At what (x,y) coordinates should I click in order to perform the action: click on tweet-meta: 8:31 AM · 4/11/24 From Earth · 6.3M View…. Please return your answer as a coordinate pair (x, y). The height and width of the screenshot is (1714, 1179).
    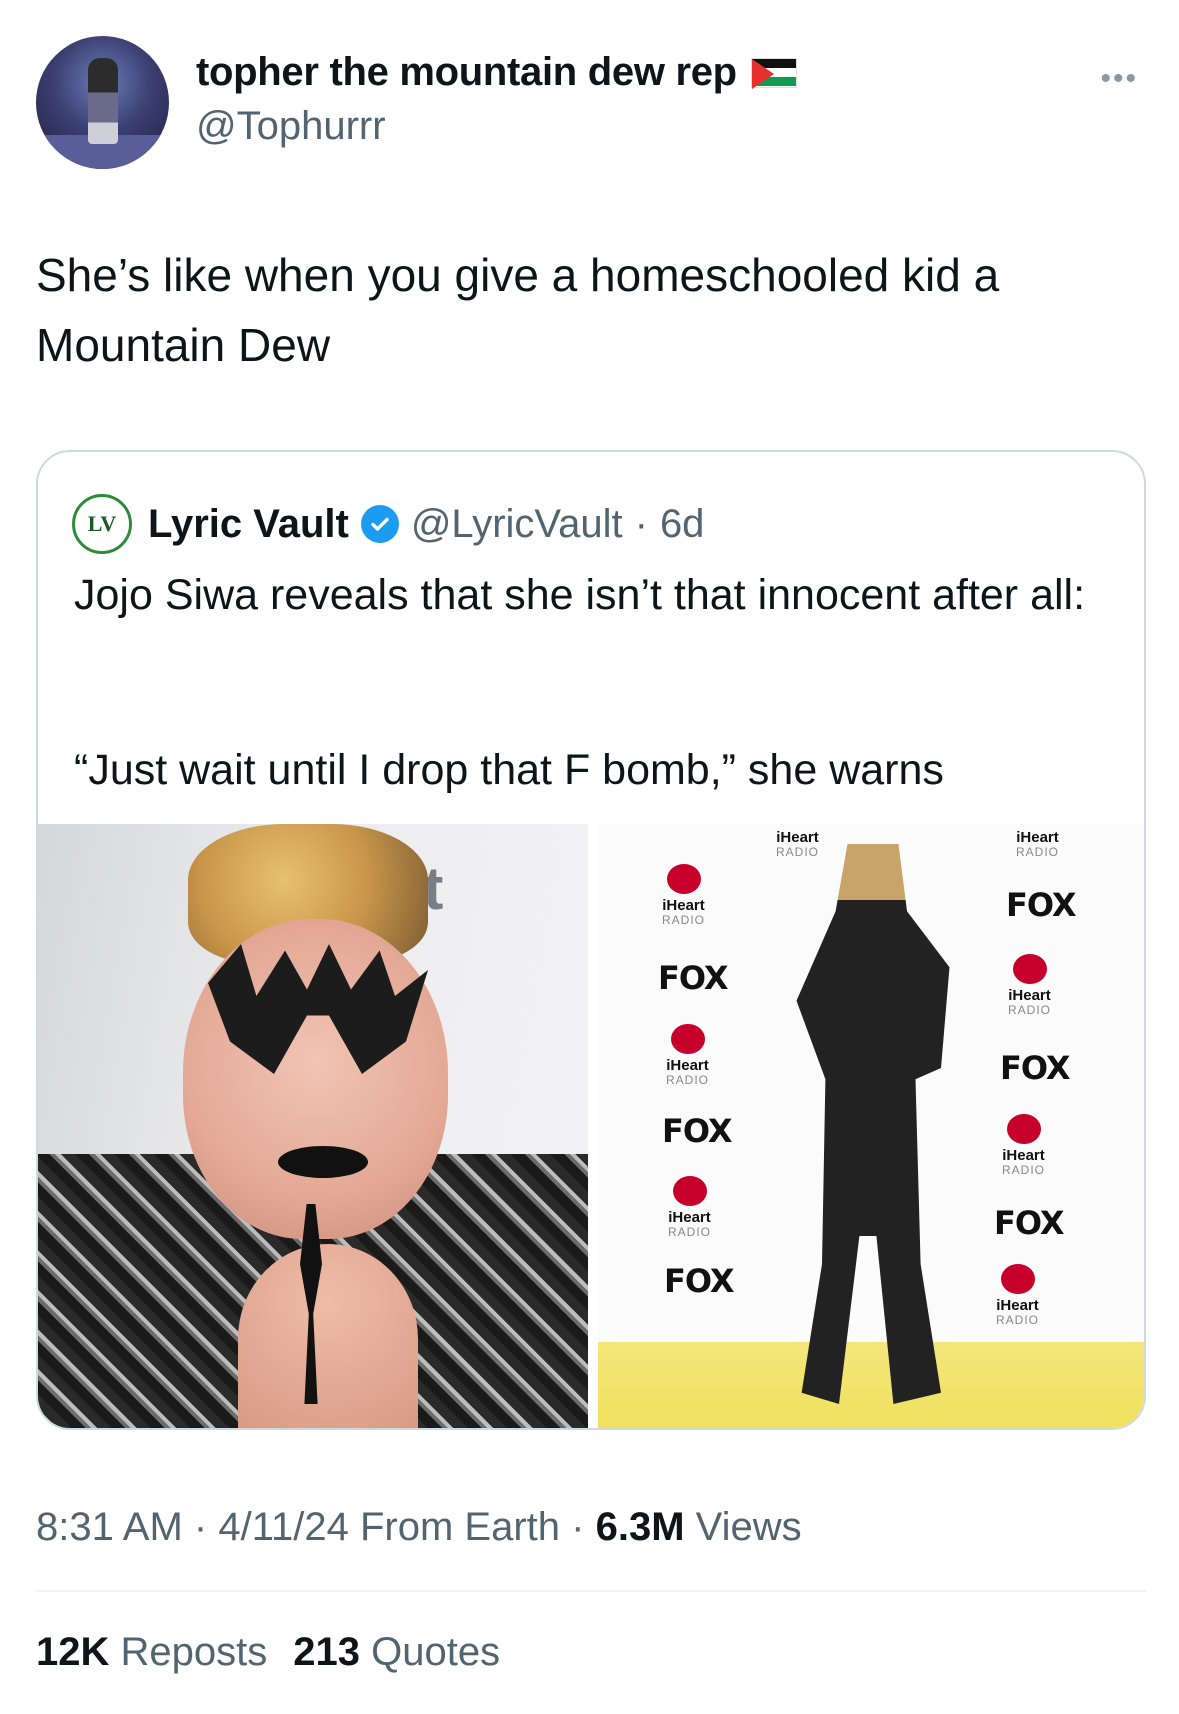
    Looking at the image, I should click on (419, 1527).